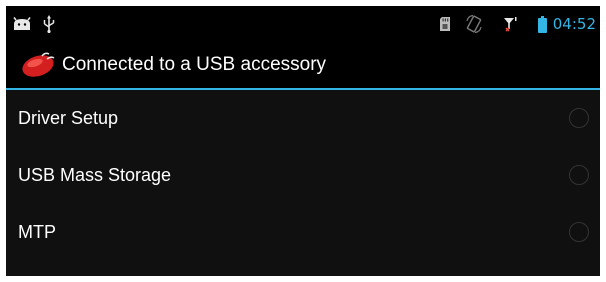  What do you see at coordinates (95, 175) in the screenshot?
I see `option-label: USB Mass Storage` at bounding box center [95, 175].